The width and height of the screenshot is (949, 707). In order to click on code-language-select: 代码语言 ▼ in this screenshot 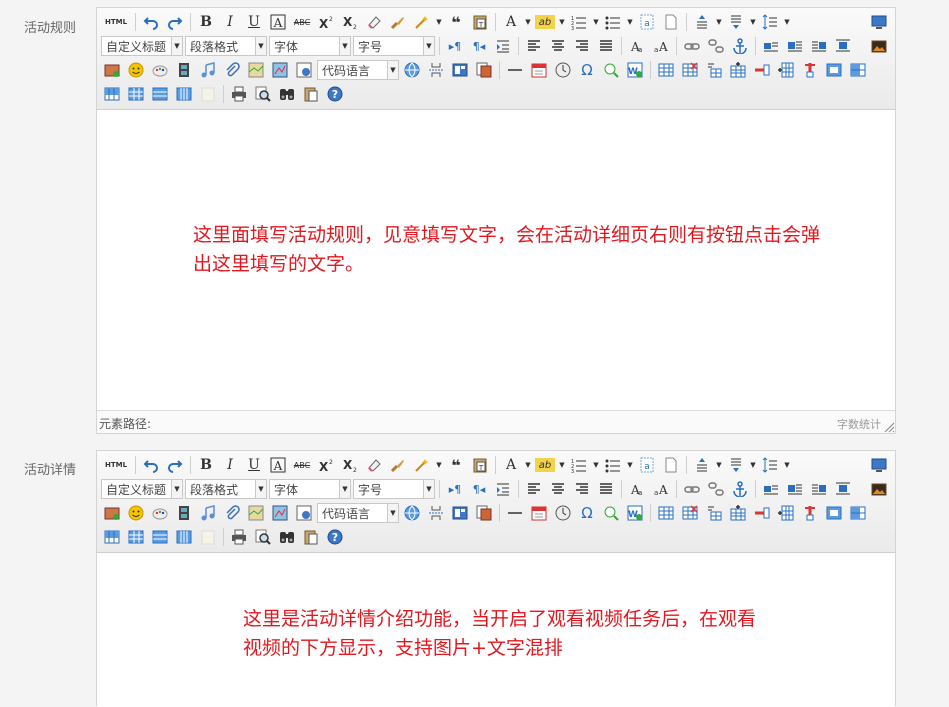, I will do `click(358, 70)`.